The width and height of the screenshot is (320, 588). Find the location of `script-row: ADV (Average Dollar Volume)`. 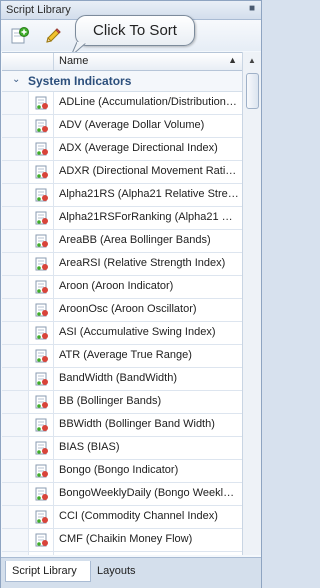

script-row: ADV (Average Dollar Volume) is located at coordinates (122, 126).